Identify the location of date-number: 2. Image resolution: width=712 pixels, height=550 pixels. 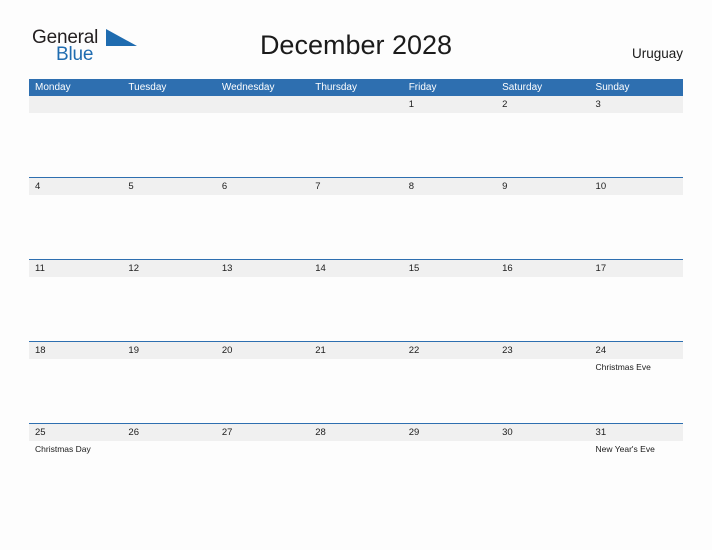
(542, 104).